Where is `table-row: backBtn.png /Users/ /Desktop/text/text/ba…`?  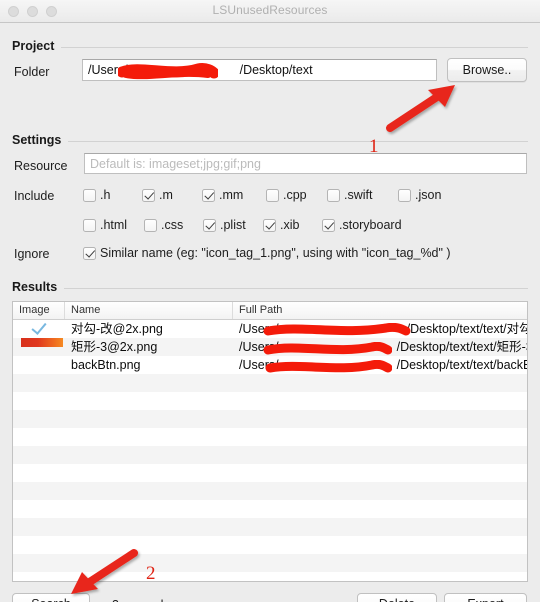 table-row: backBtn.png /Users/ /Desktop/text/text/ba… is located at coordinates (270, 365).